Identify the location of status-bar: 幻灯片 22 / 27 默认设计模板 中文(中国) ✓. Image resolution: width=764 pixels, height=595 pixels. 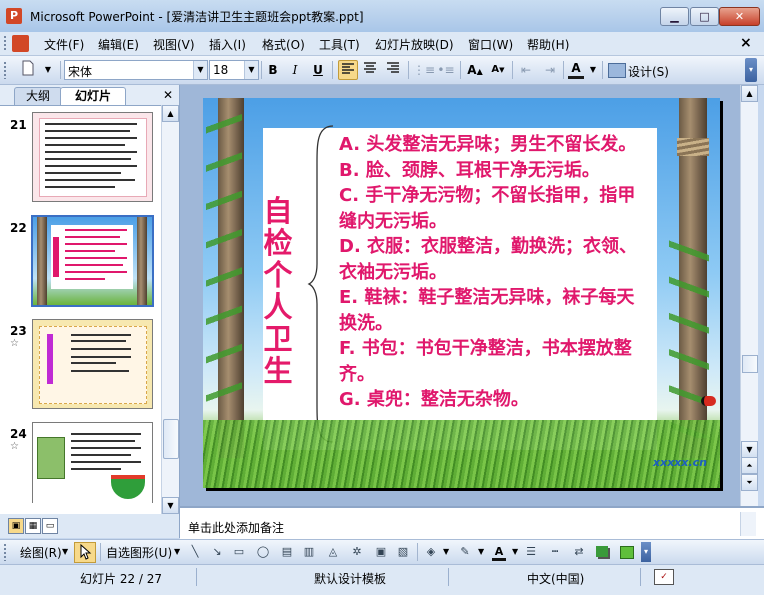
(382, 579).